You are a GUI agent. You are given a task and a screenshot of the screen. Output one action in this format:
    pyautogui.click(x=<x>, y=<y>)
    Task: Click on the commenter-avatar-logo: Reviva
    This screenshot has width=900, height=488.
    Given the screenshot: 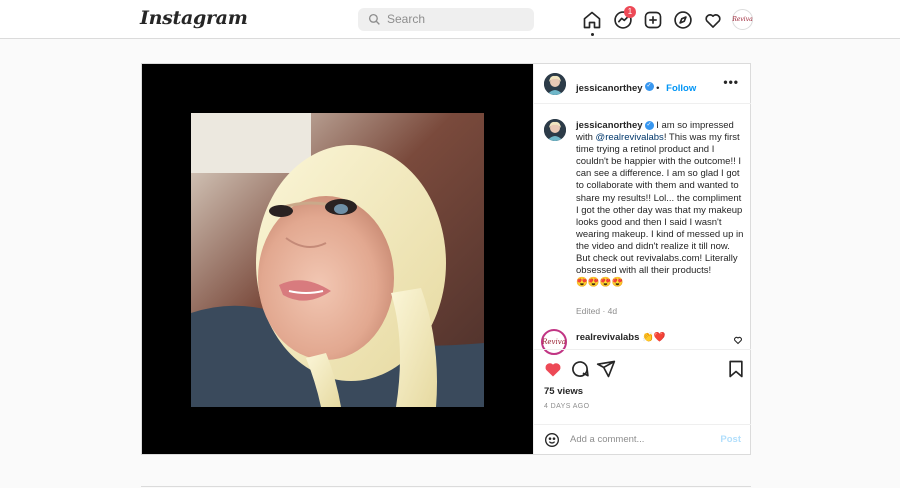 What is the action you would take?
    pyautogui.click(x=554, y=342)
    